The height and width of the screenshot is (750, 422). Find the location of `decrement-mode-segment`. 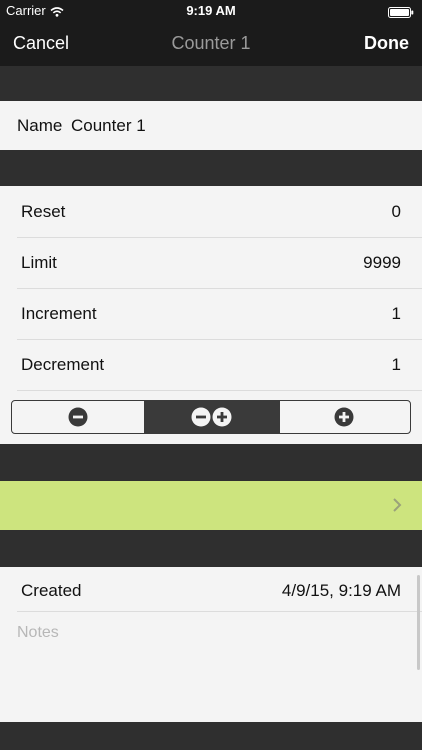

decrement-mode-segment is located at coordinates (78, 417).